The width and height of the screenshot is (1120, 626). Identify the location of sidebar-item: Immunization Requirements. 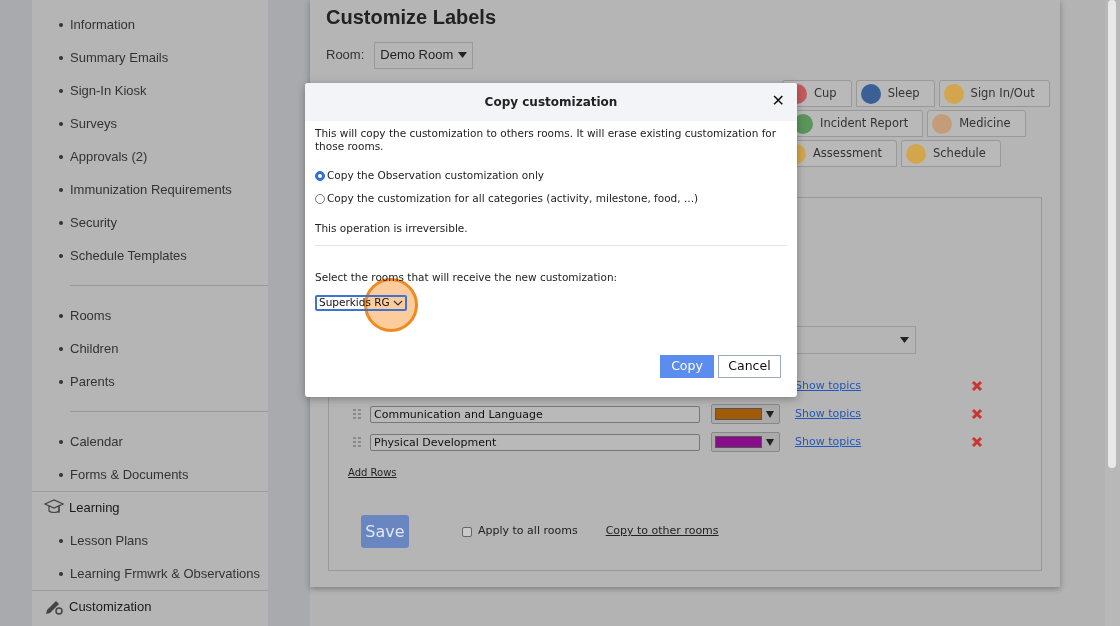
(151, 189).